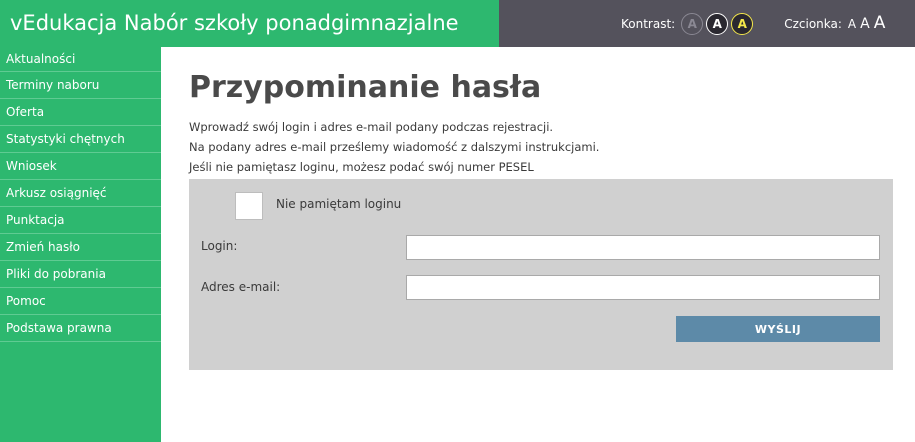 The image size is (915, 442). I want to click on contrast-label: Kontrast:, so click(648, 23).